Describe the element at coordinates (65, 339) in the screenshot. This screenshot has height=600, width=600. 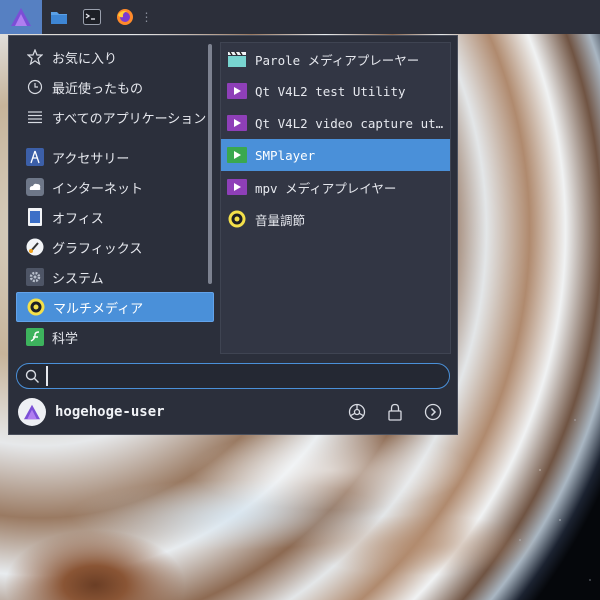
I see `category-label: 科学` at that location.